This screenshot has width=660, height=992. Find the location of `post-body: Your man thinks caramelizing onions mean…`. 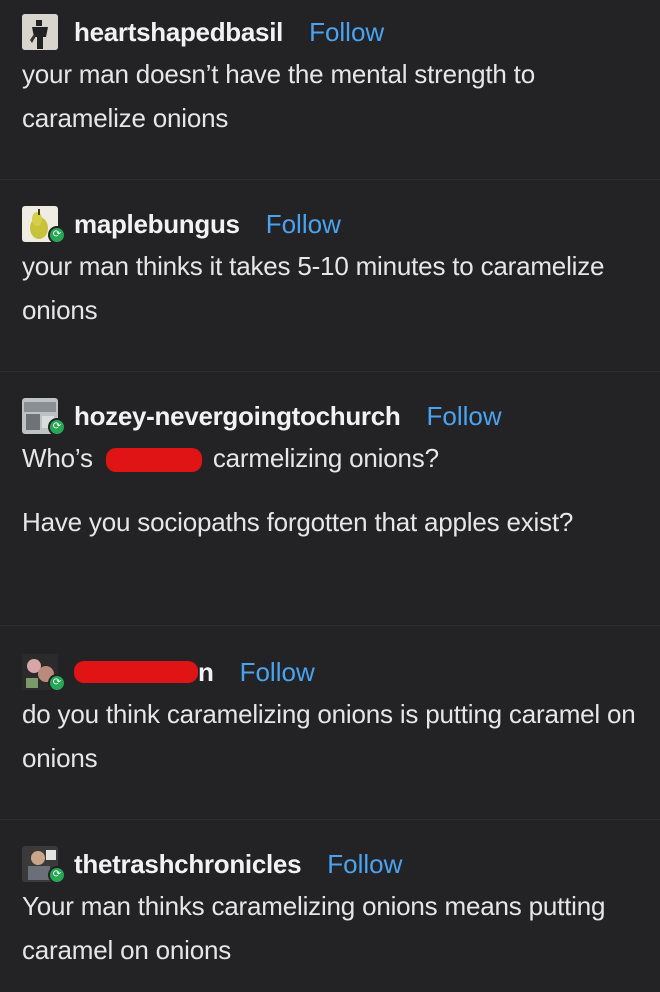

post-body: Your man thinks caramelizing onions mean… is located at coordinates (330, 928).